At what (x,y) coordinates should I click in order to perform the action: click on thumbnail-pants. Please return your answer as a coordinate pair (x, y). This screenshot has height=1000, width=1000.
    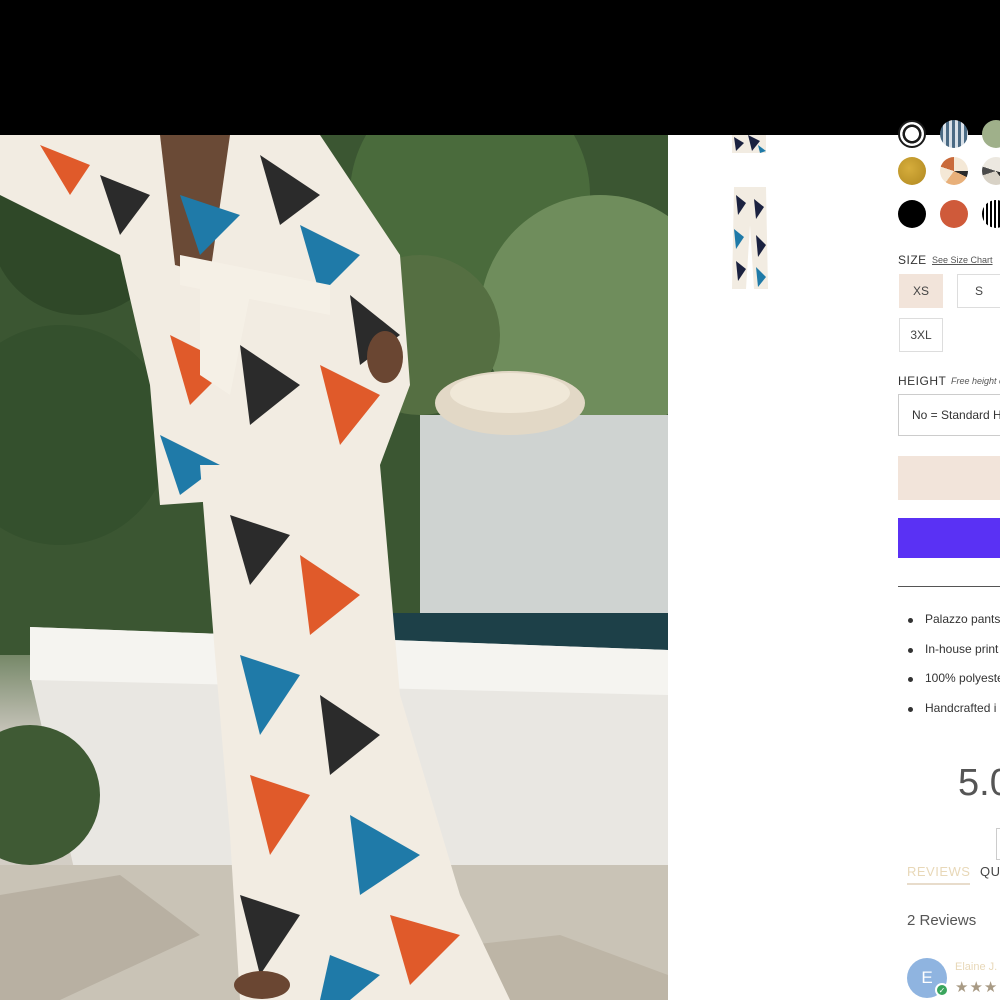
    Looking at the image, I should click on (750, 238).